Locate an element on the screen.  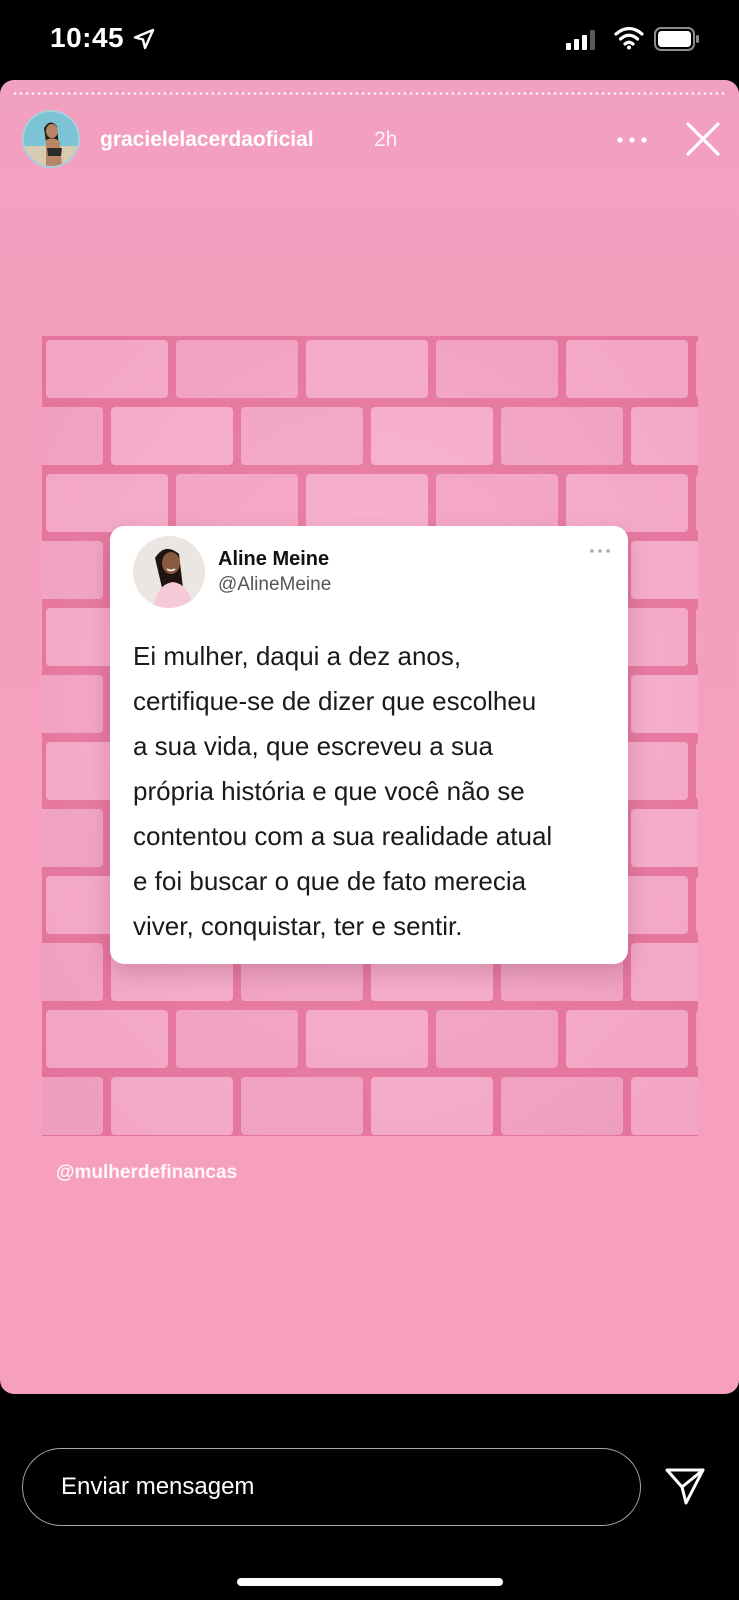
send-message-input is located at coordinates (331, 1487).